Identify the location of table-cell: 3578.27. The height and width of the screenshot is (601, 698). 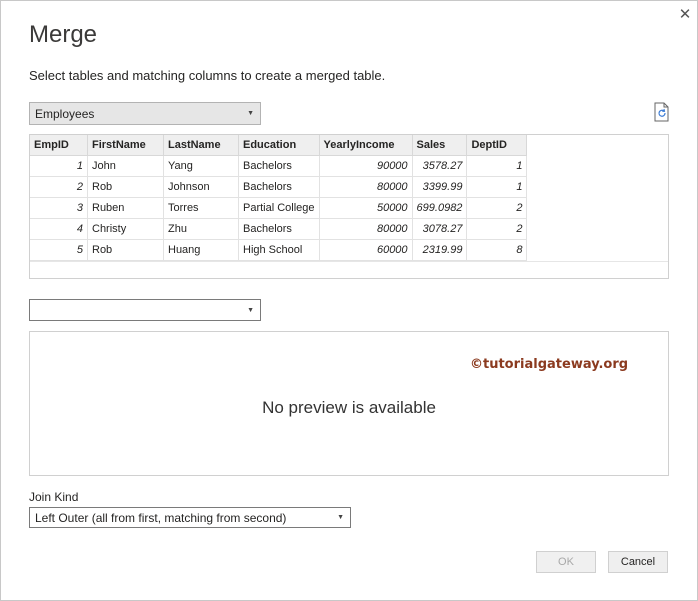
(440, 166).